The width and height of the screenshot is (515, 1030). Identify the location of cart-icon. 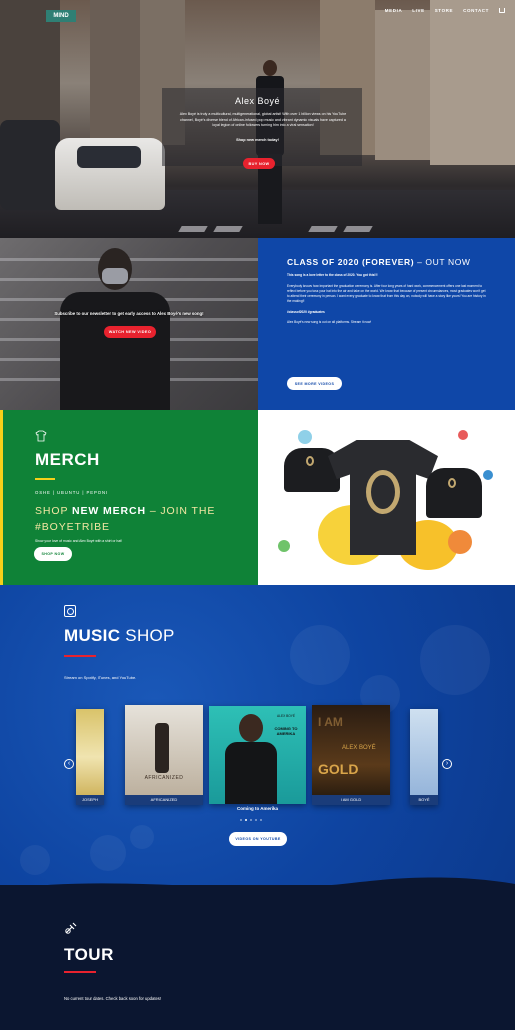
(502, 10).